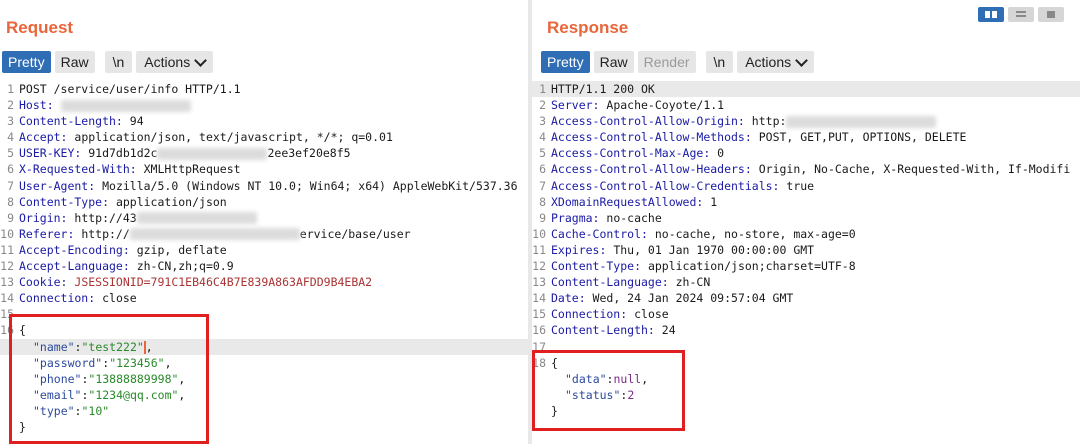 This screenshot has height=444, width=1080. What do you see at coordinates (181, 266) in the screenshot?
I see `header-value: zh-CN,zh;q=0.9` at bounding box center [181, 266].